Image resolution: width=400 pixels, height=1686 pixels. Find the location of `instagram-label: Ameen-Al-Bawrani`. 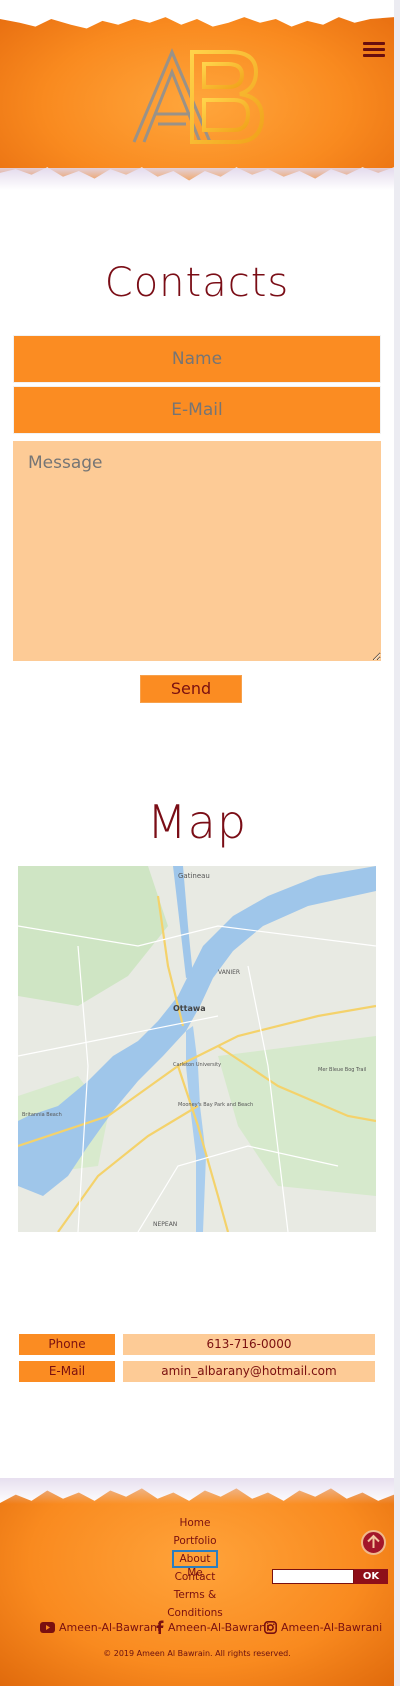

instagram-label: Ameen-Al-Bawrani is located at coordinates (332, 1627).